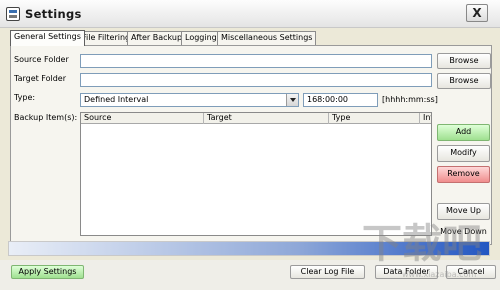 This screenshot has height=290, width=500. I want to click on remove-button: Remove, so click(463, 174).